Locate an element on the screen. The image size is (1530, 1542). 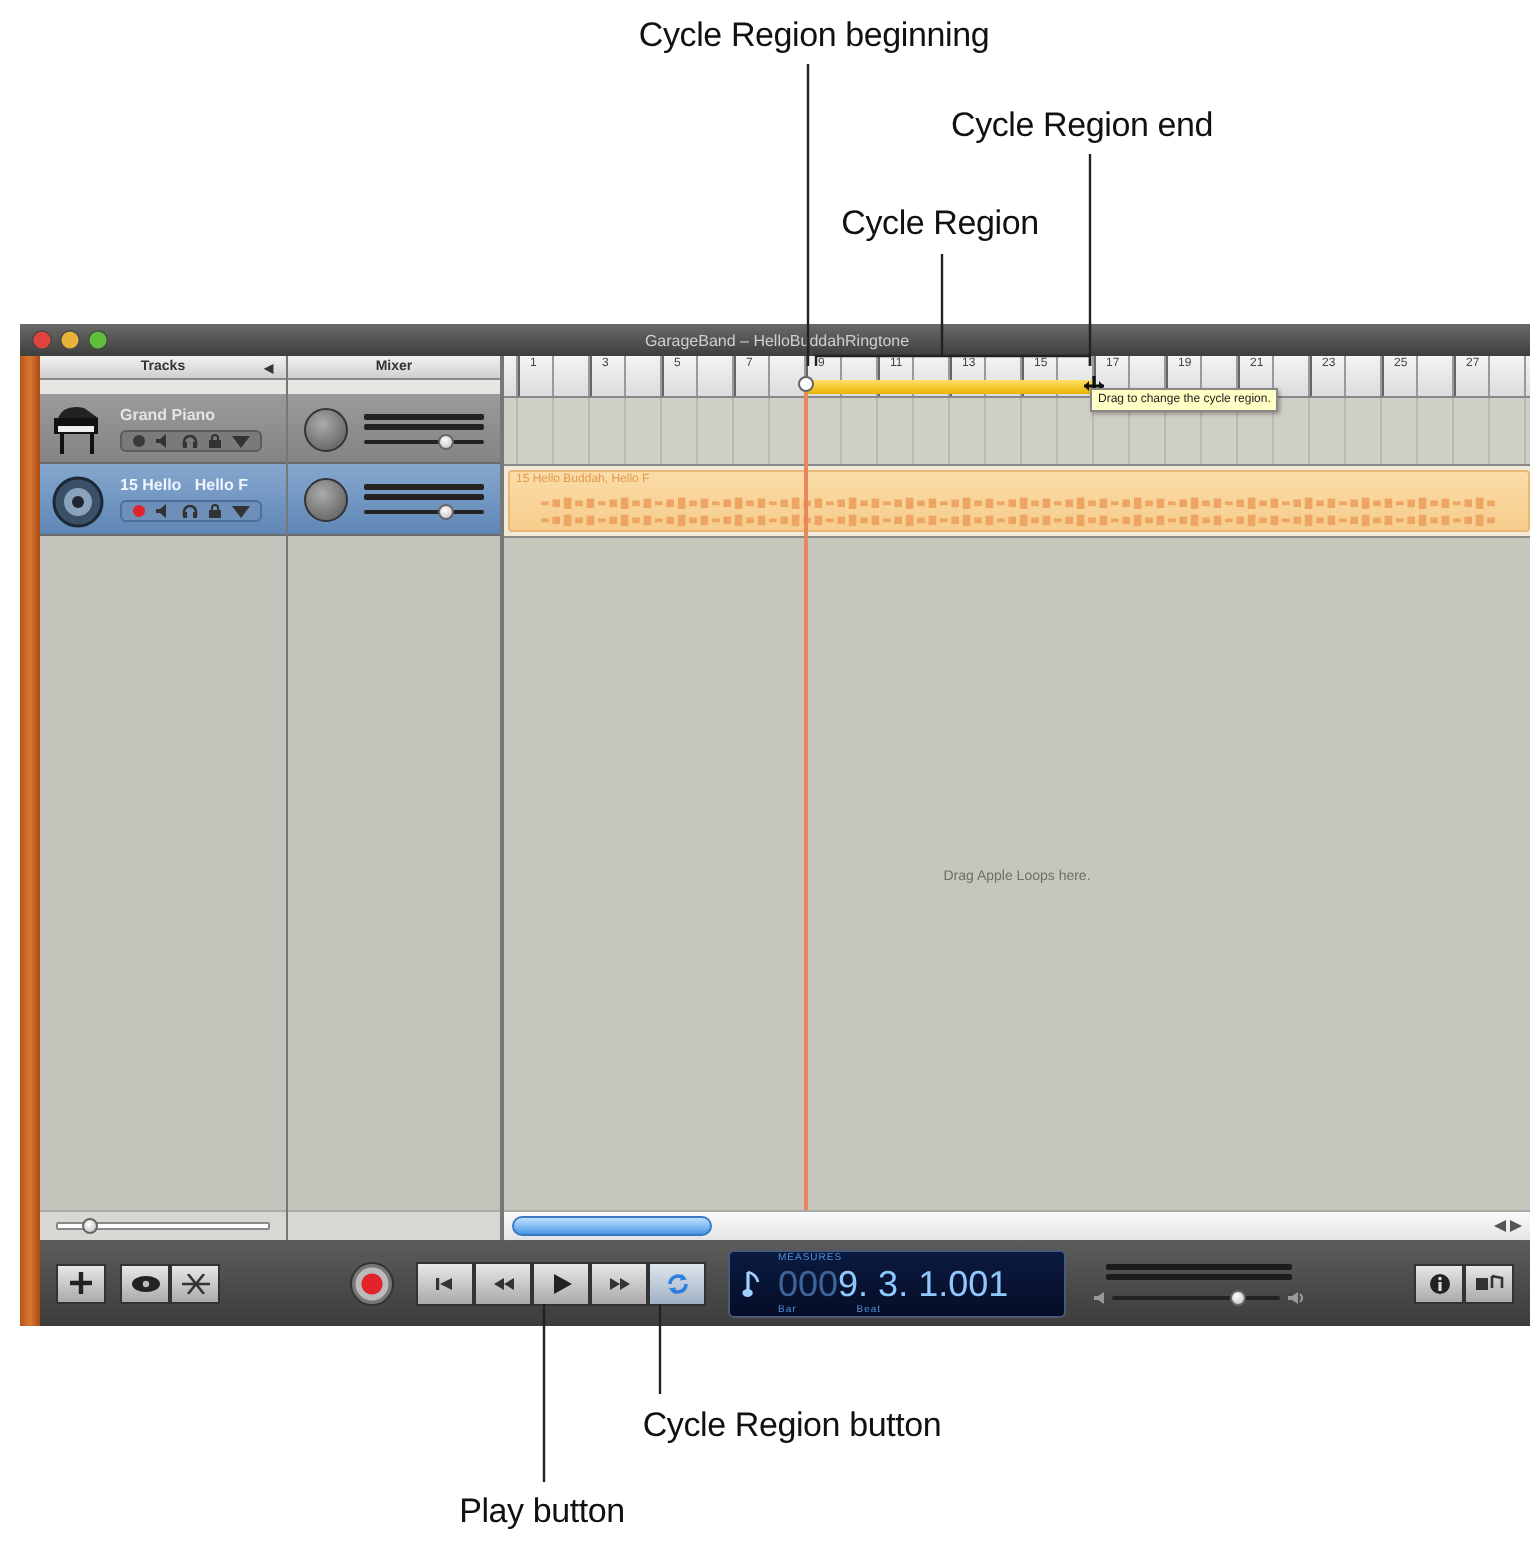
media-browser-button is located at coordinates (1489, 1283).